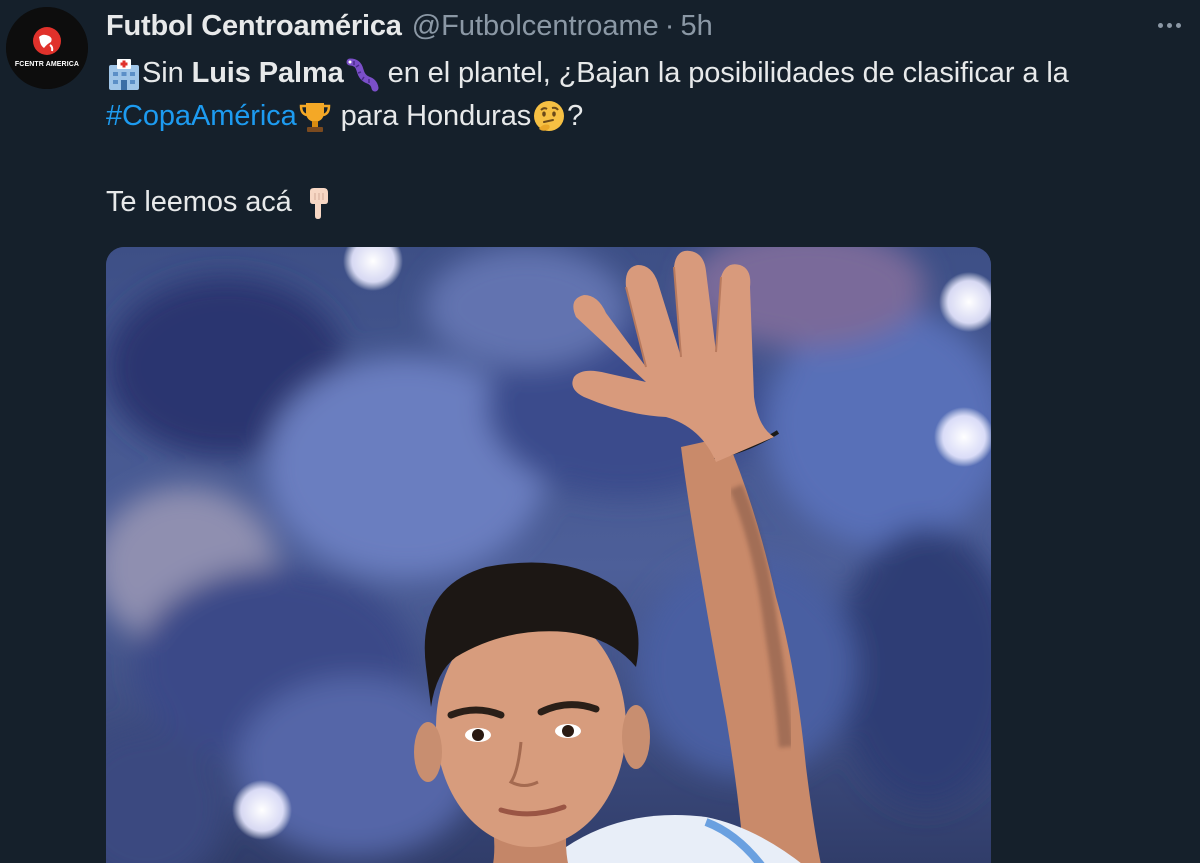 This screenshot has height=863, width=1200. Describe the element at coordinates (575, 116) in the screenshot. I see `text-segment: ?` at that location.